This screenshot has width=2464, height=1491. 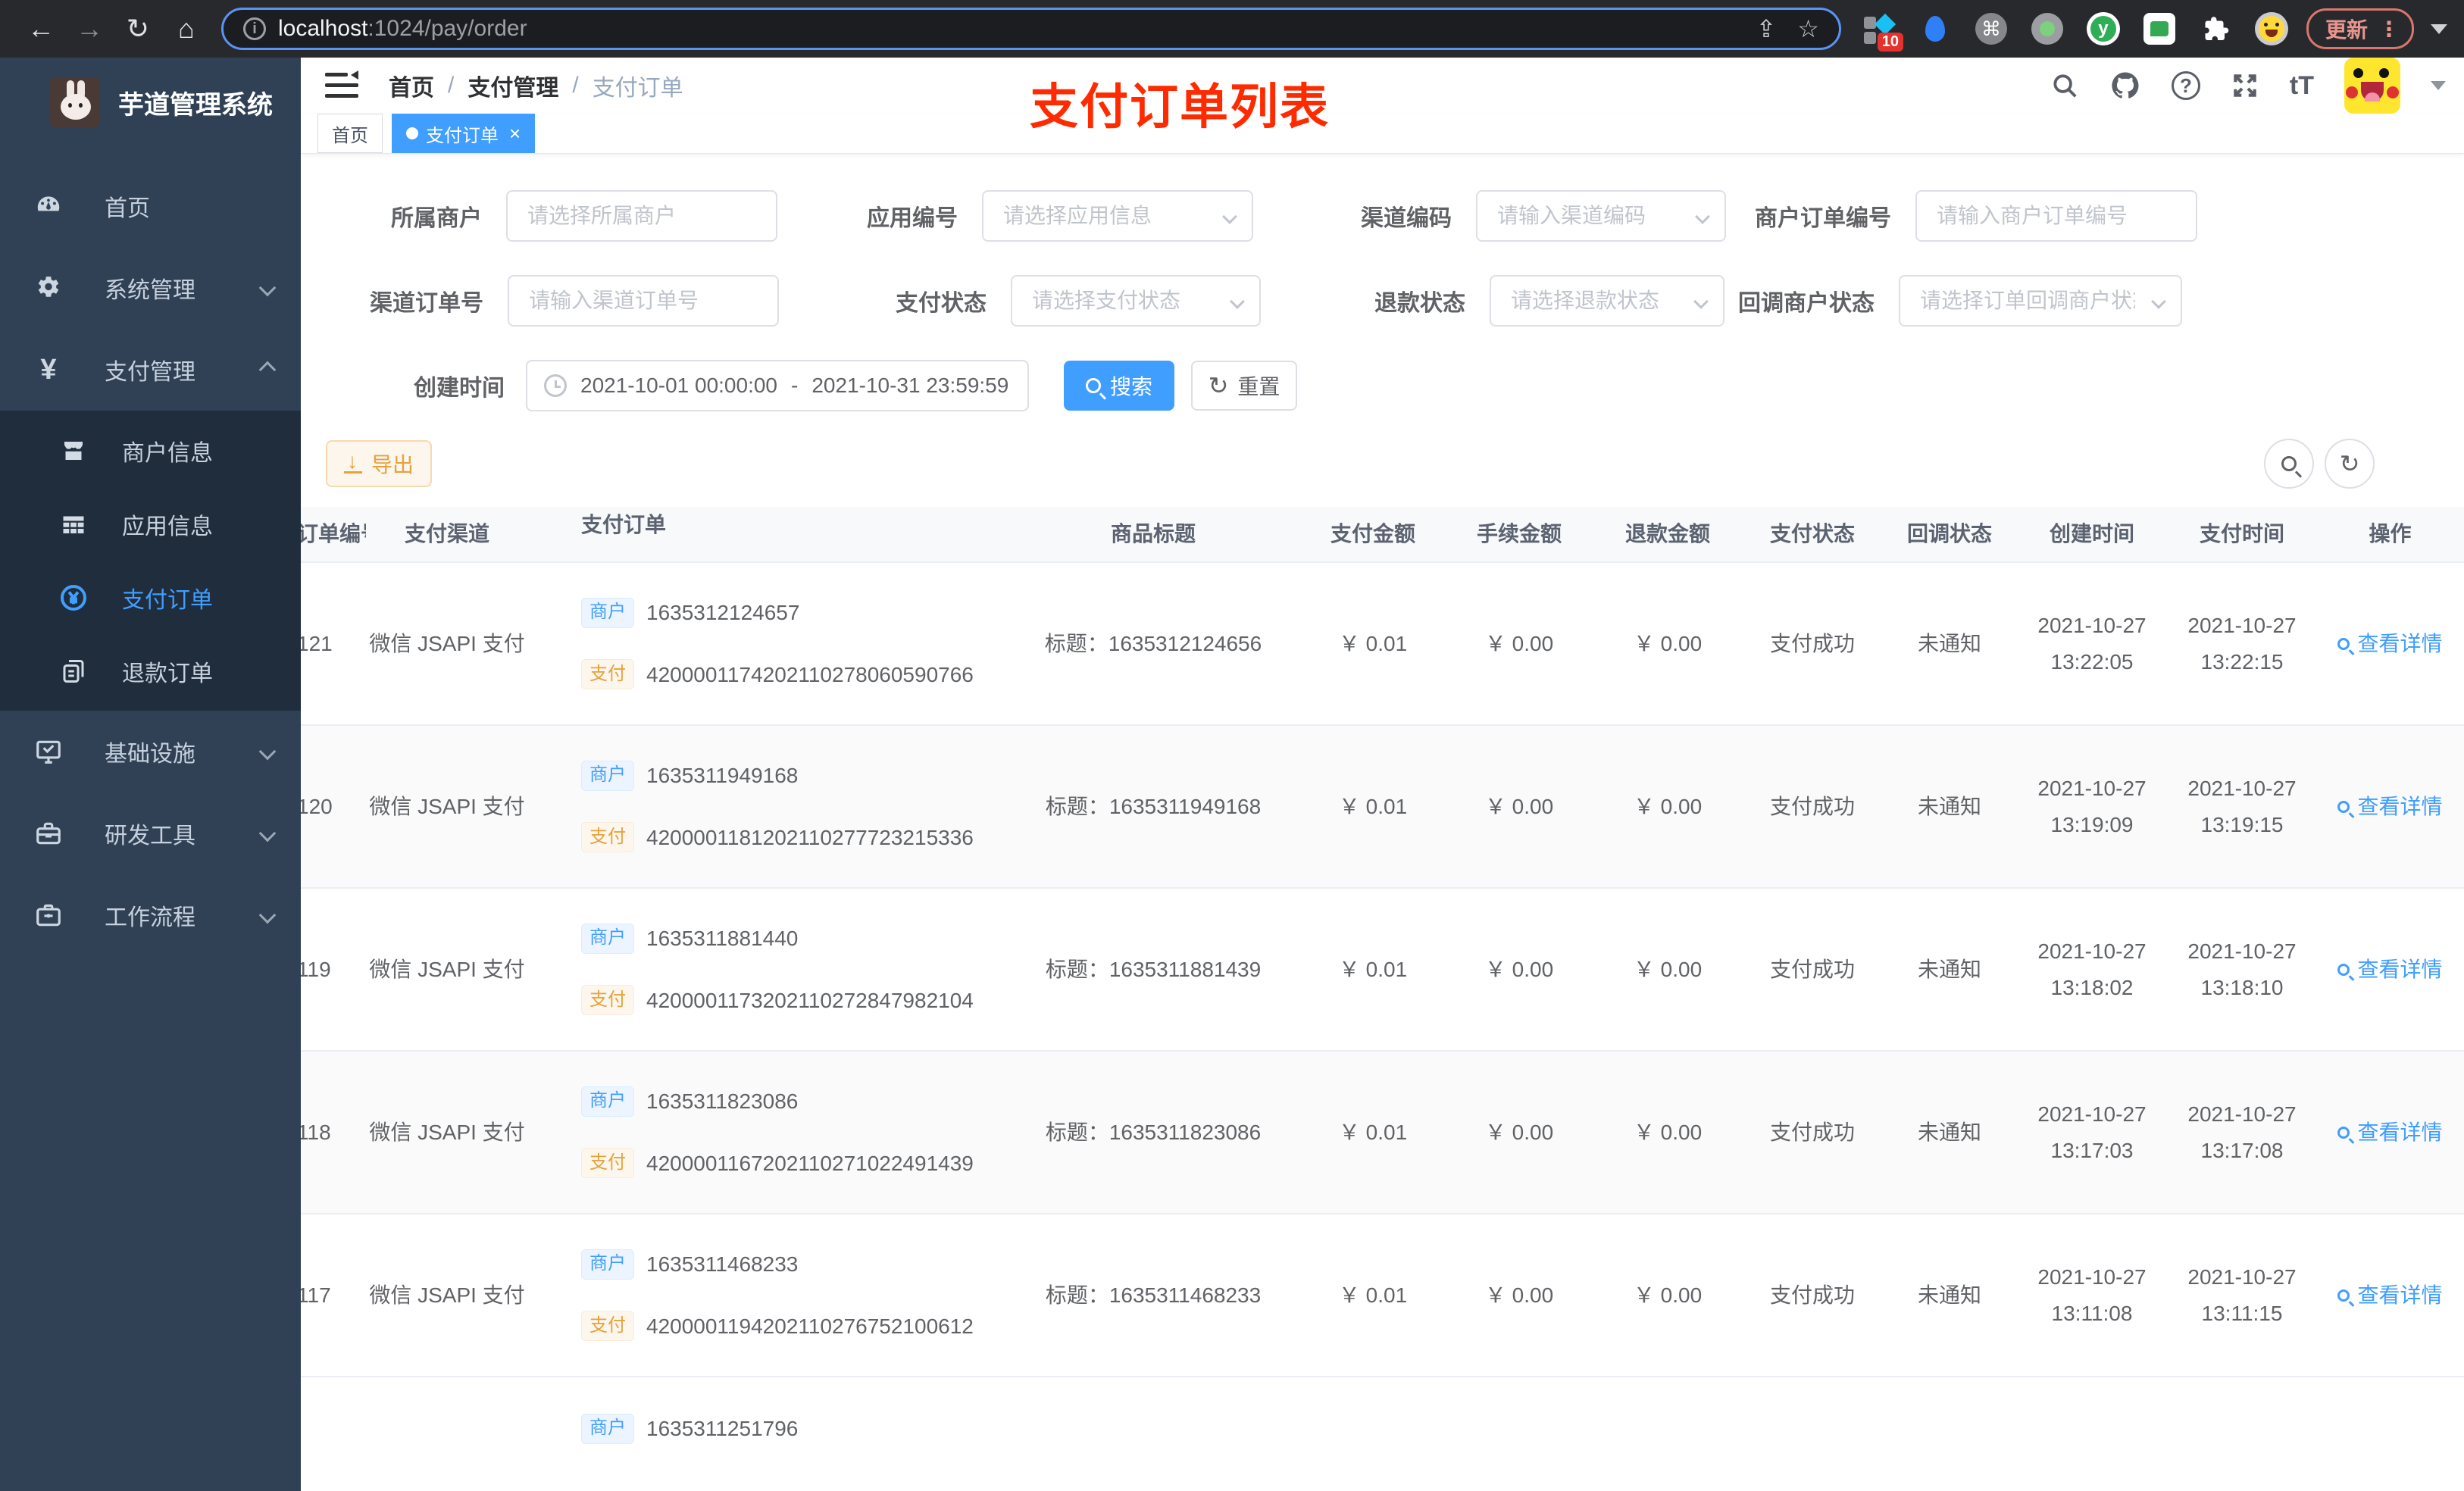 What do you see at coordinates (1600, 216) in the screenshot?
I see `channel-code-select` at bounding box center [1600, 216].